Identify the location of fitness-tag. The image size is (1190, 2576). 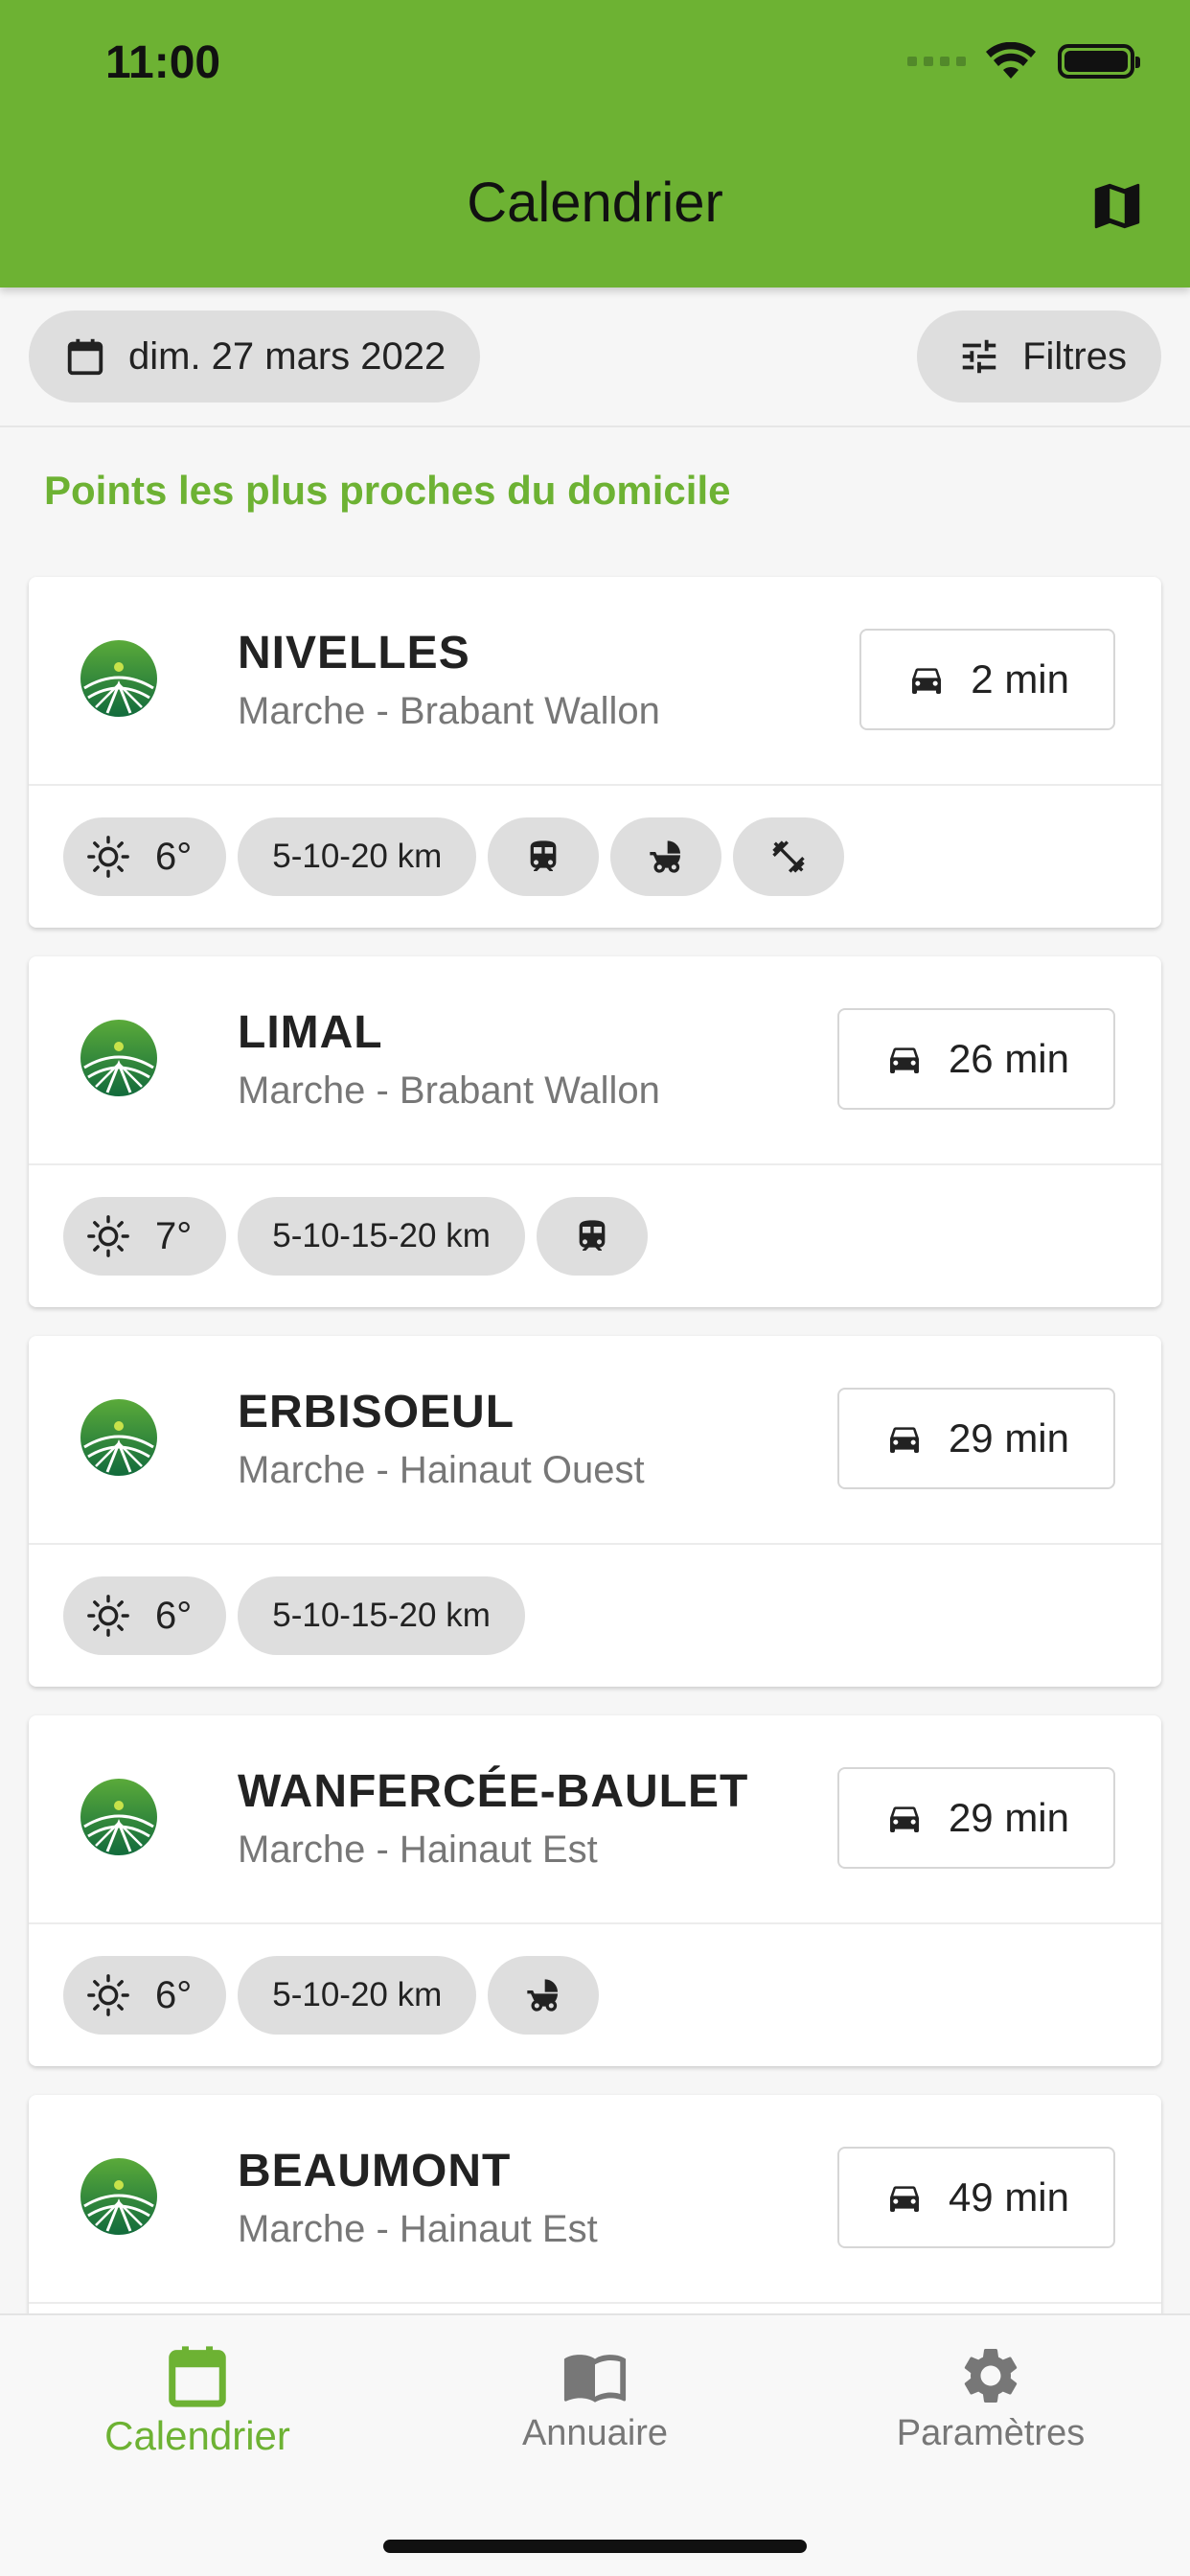
(789, 856).